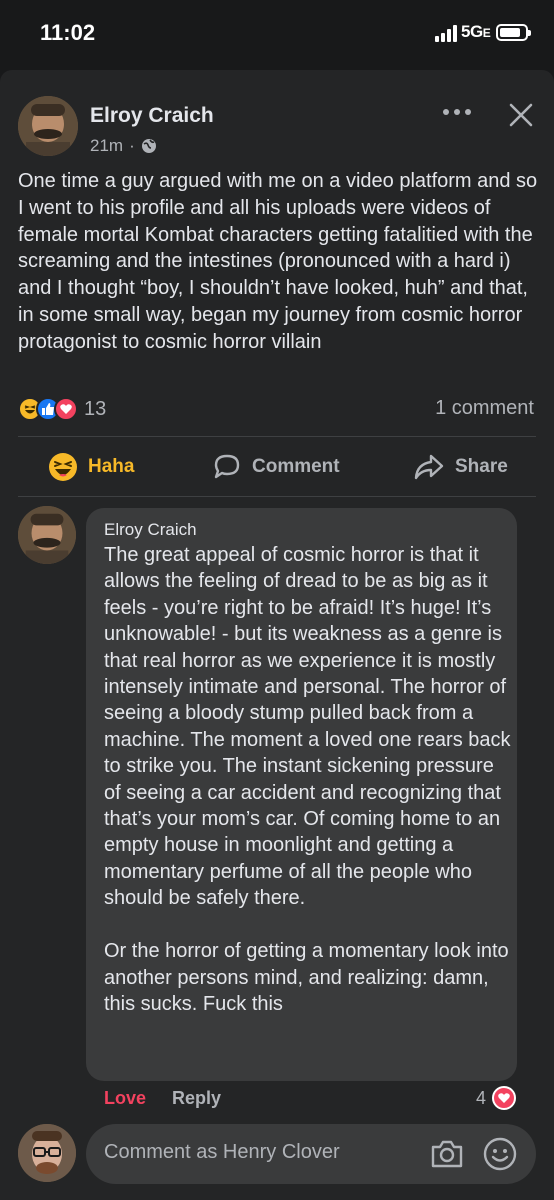  Describe the element at coordinates (95, 408) in the screenshot. I see `reaction-count: 13` at that location.